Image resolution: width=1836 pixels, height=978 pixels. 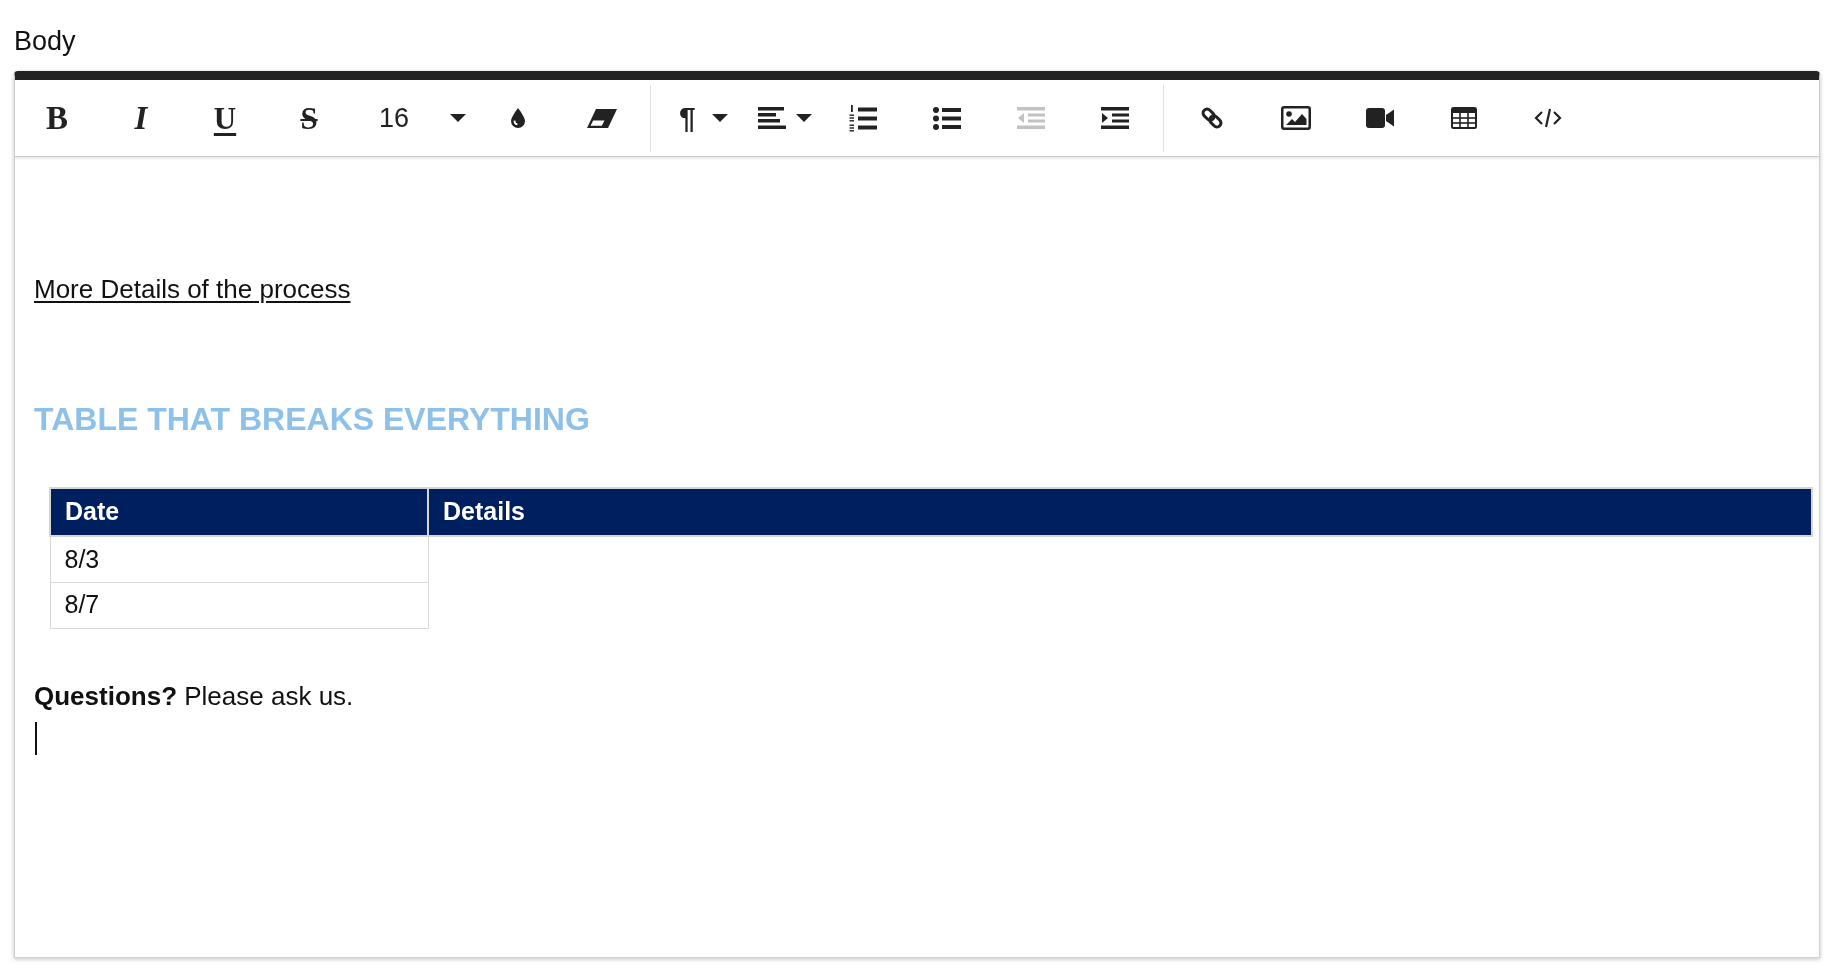 What do you see at coordinates (1380, 118) in the screenshot?
I see `video-camera-icon` at bounding box center [1380, 118].